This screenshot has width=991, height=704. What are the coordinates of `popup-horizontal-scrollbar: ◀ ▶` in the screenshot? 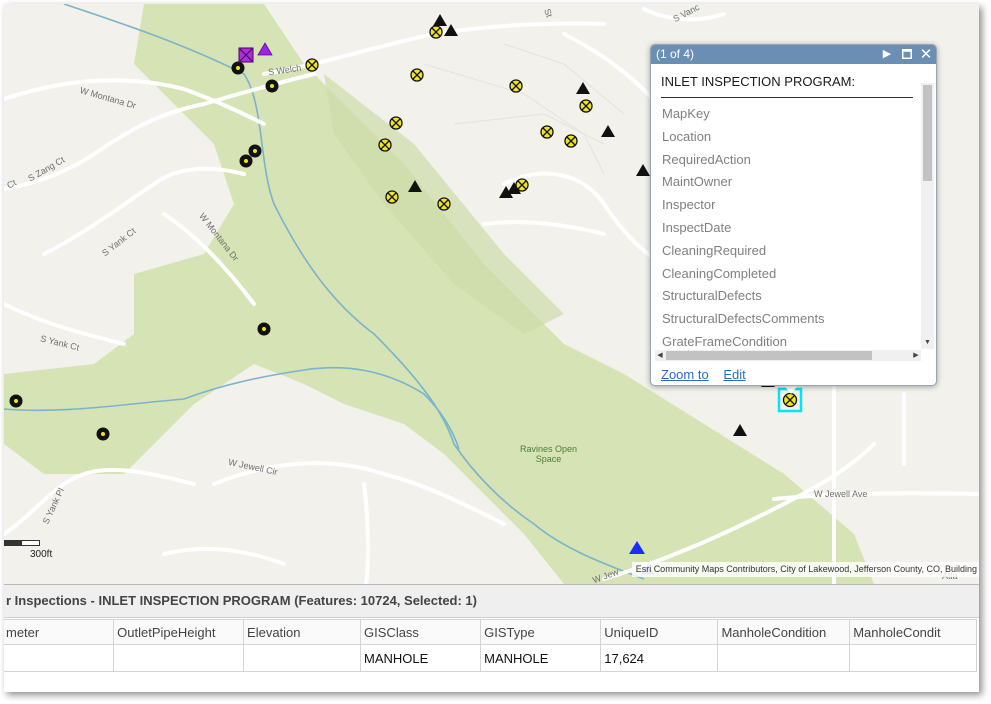 It's located at (788, 355).